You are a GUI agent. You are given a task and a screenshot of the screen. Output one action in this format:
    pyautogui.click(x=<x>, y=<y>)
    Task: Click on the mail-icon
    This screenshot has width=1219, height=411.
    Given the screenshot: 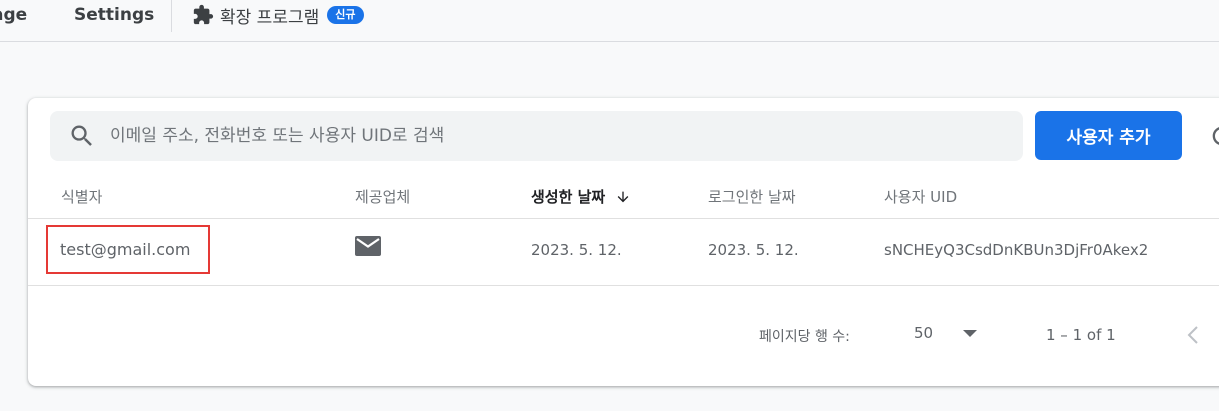 What is the action you would take?
    pyautogui.click(x=368, y=246)
    